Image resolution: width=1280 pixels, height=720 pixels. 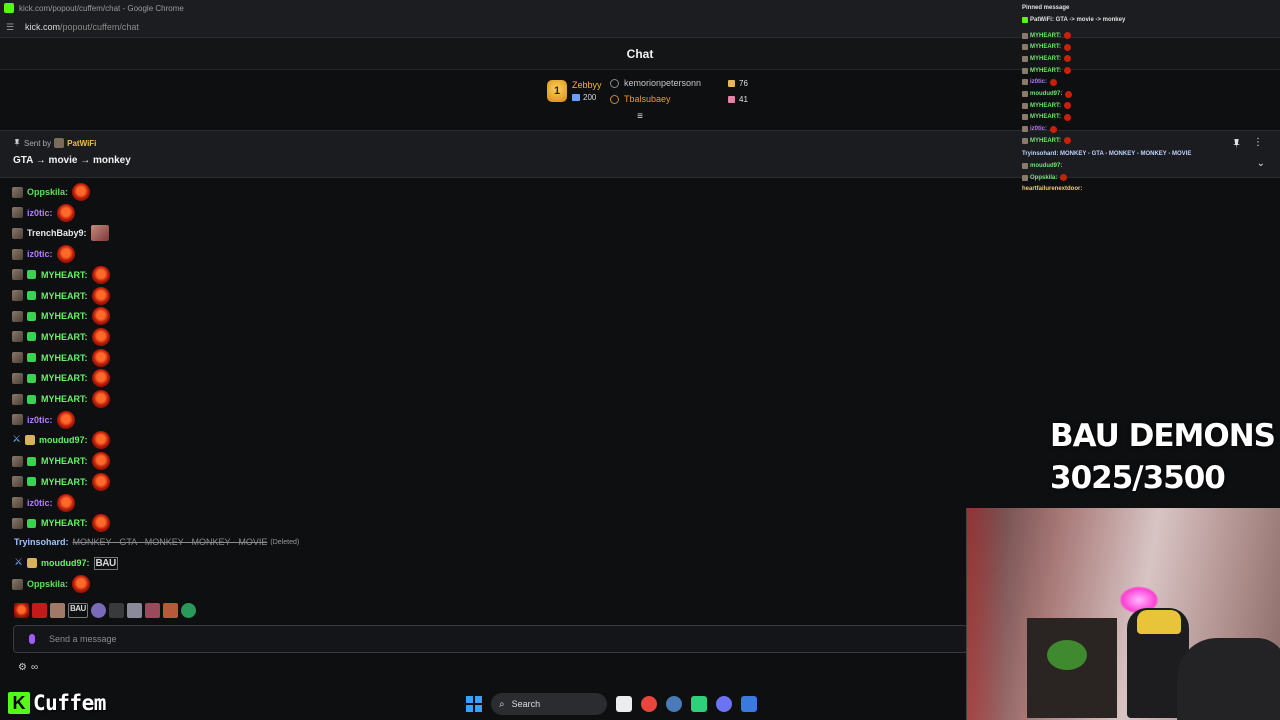 I want to click on crowd-emote, so click(x=170, y=610).